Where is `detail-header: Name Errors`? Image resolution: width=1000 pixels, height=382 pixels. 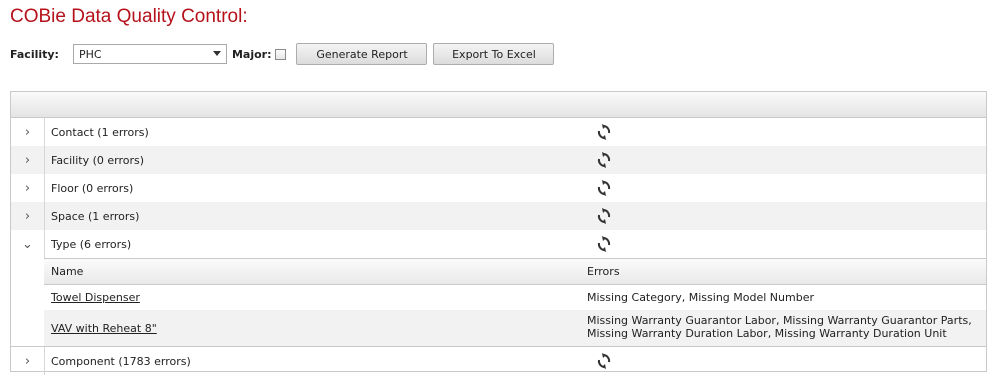 detail-header: Name Errors is located at coordinates (515, 272).